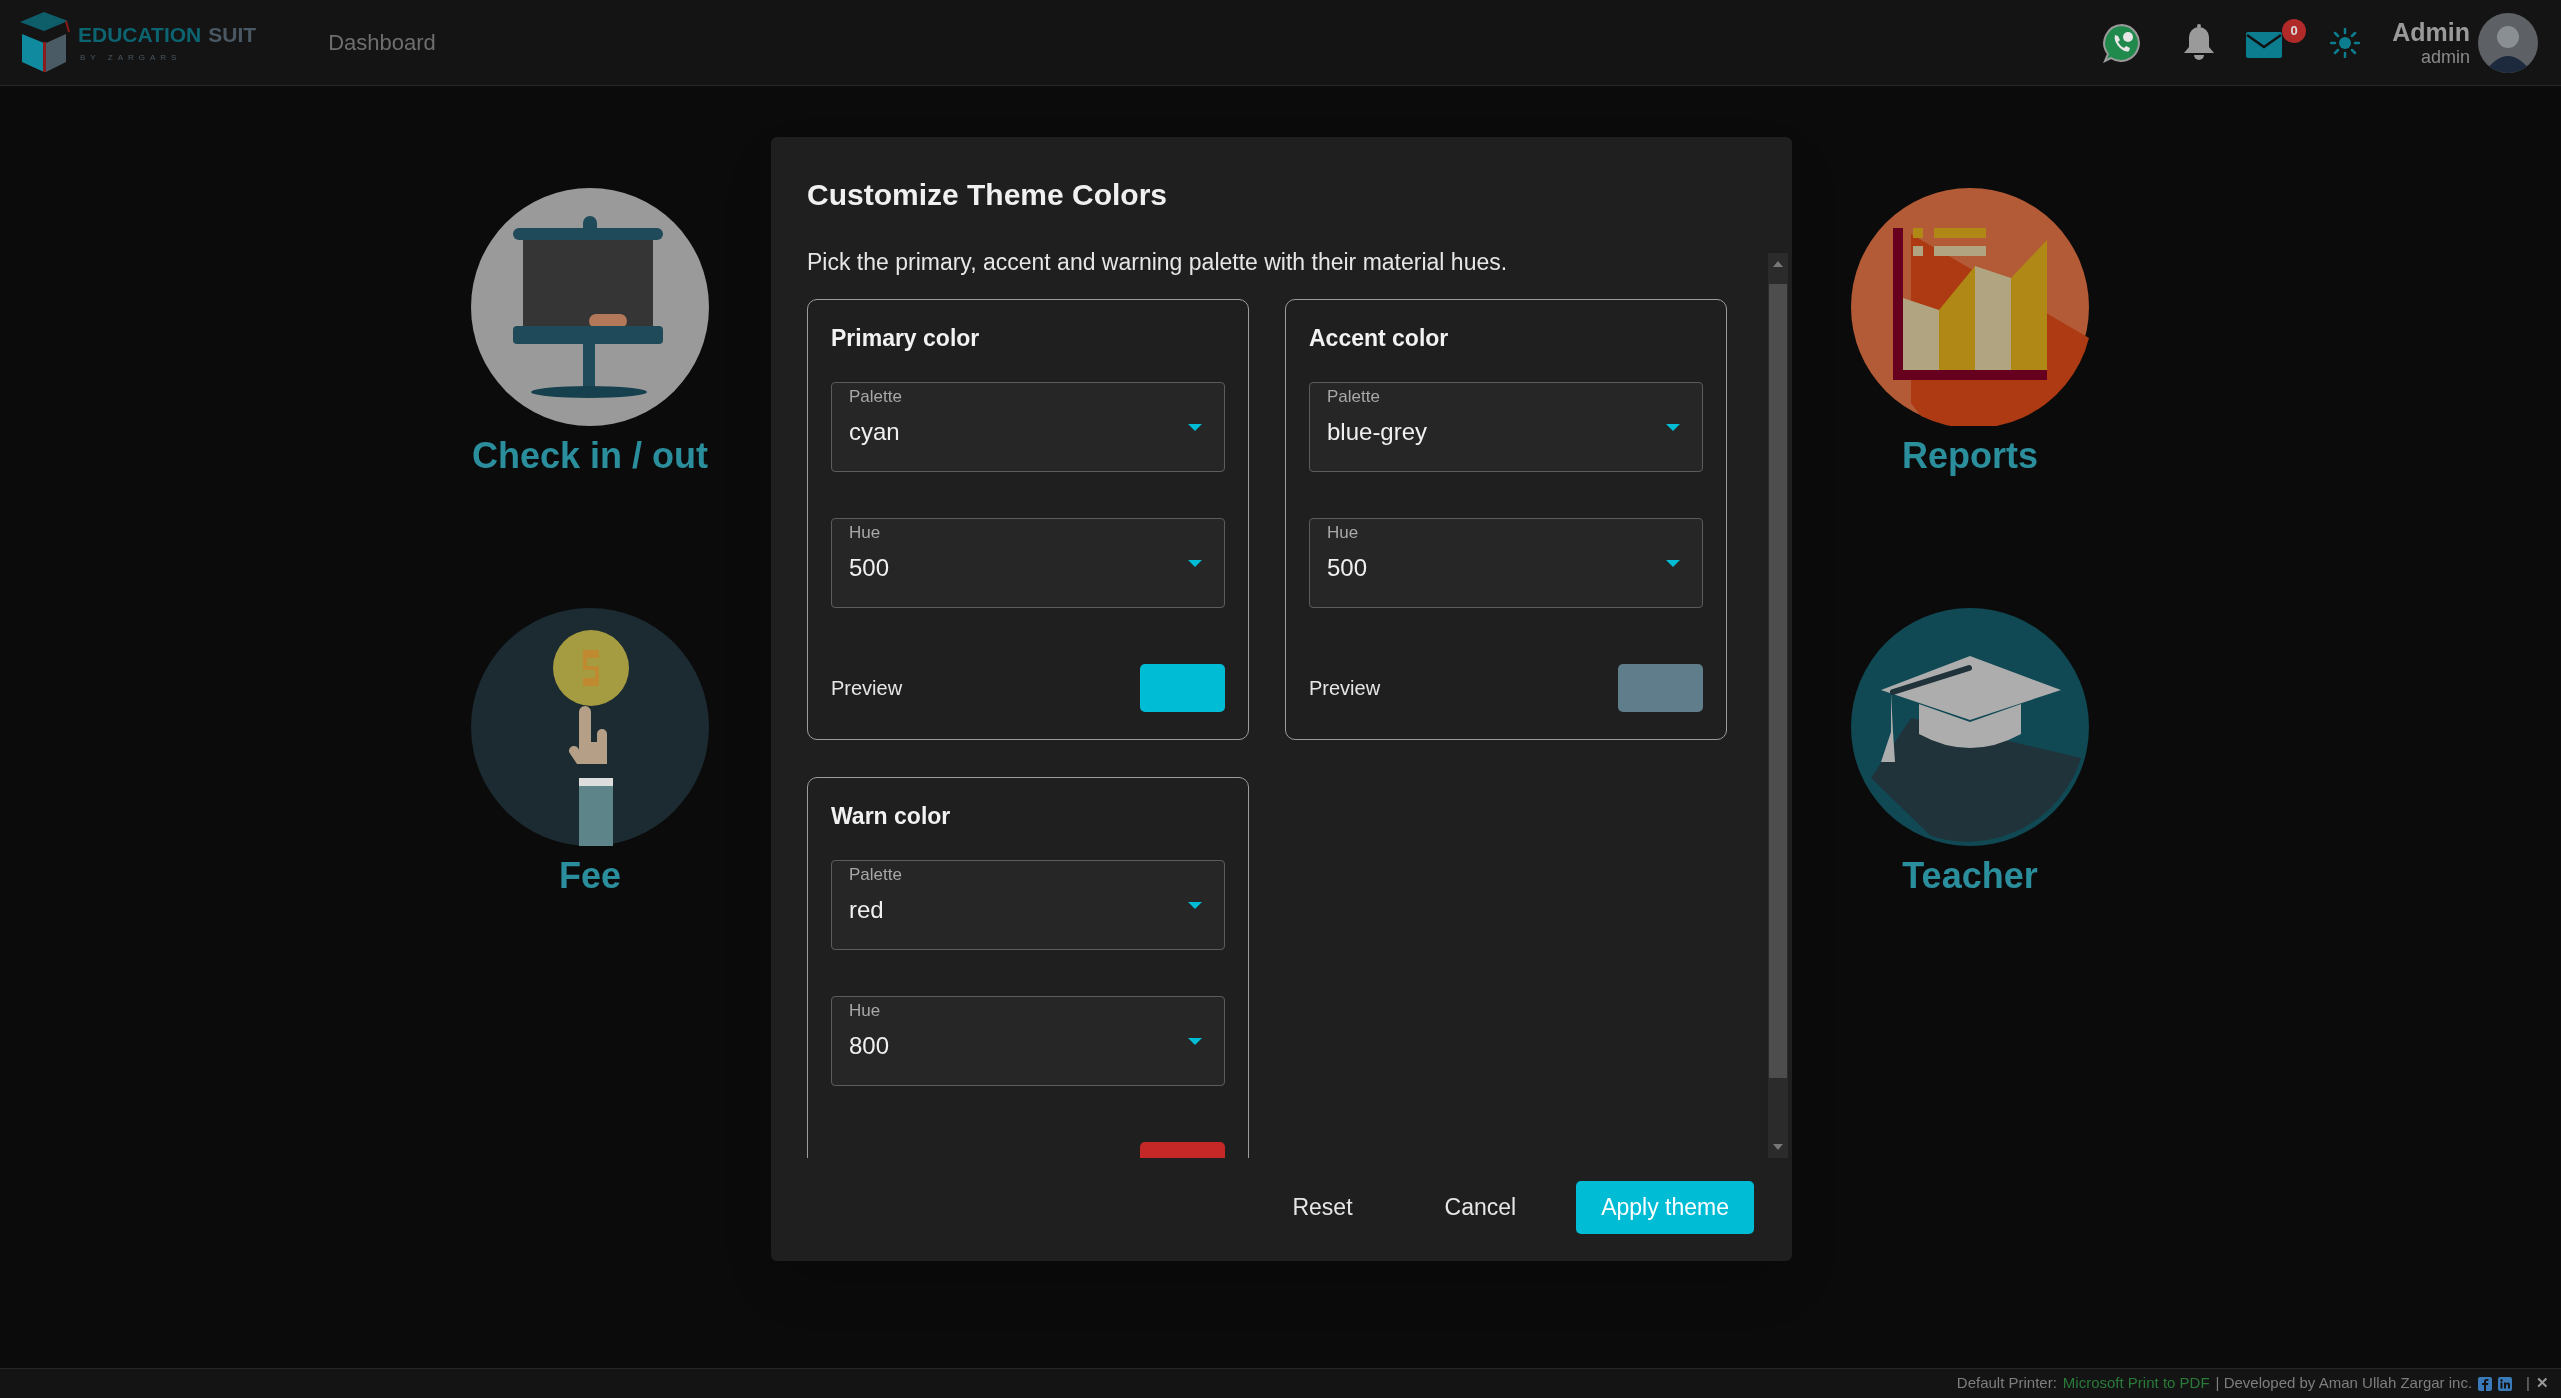 The height and width of the screenshot is (1398, 2561). I want to click on card-title: Warn color, so click(891, 816).